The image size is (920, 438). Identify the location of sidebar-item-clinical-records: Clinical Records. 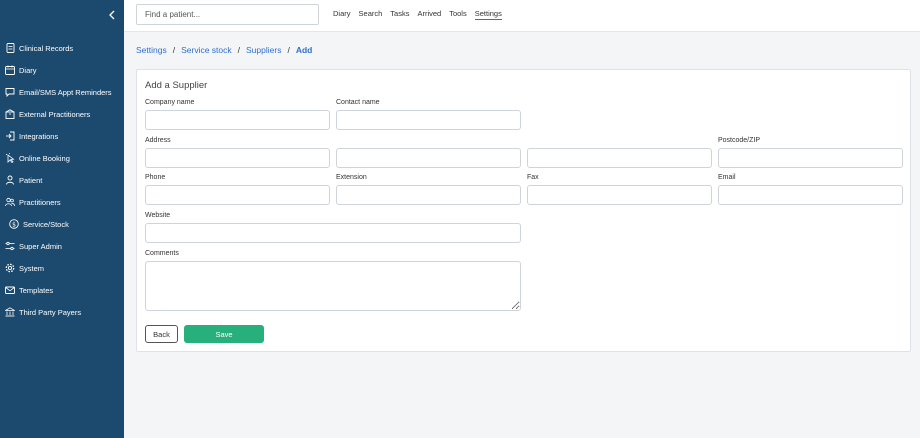
(62, 48).